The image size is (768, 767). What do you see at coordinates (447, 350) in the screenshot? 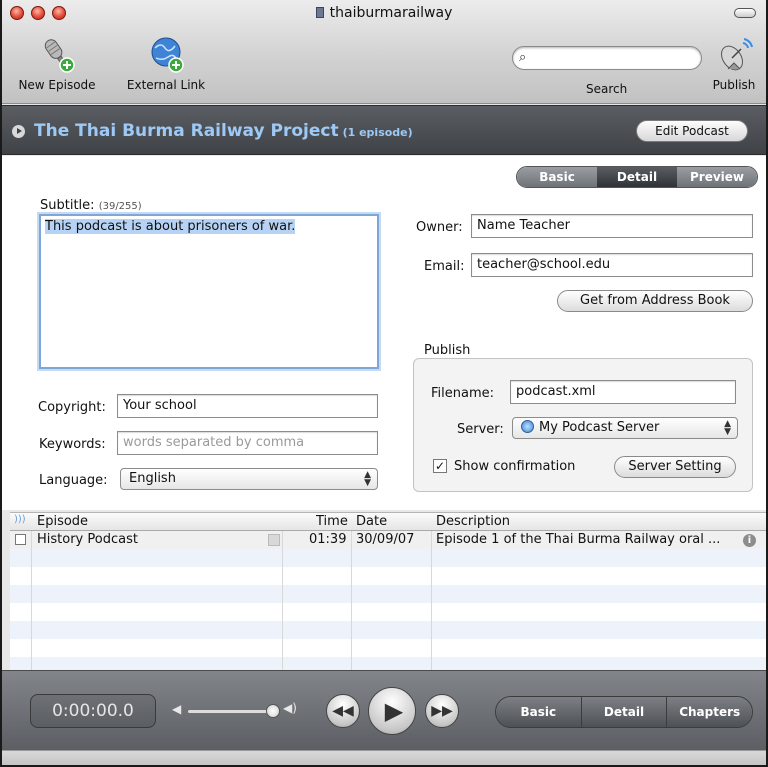
I see `publish-group-heading: Publish` at bounding box center [447, 350].